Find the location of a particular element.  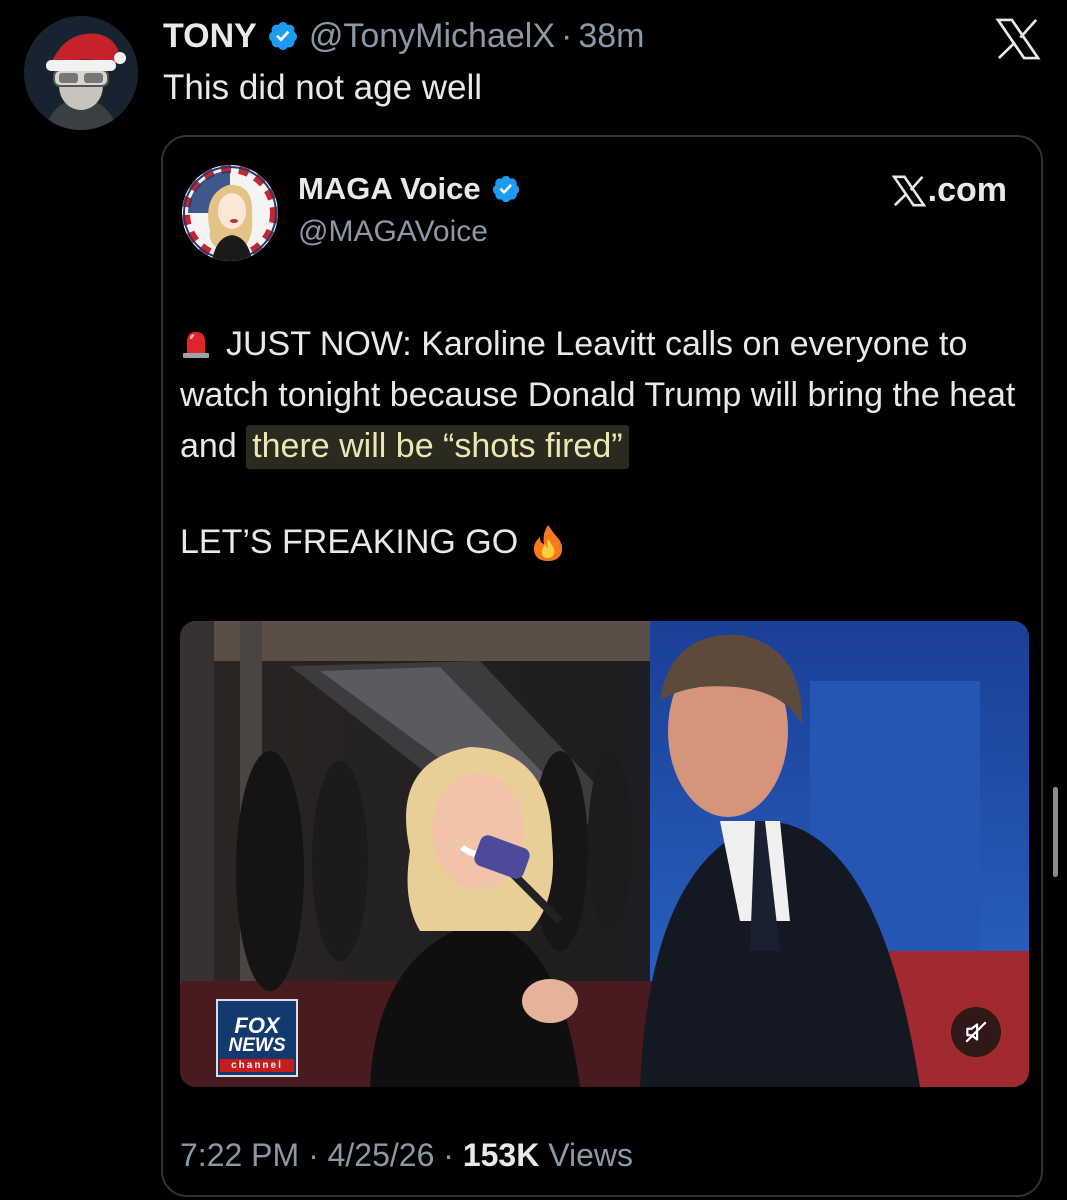

views-count: 153K is located at coordinates (501, 1155).